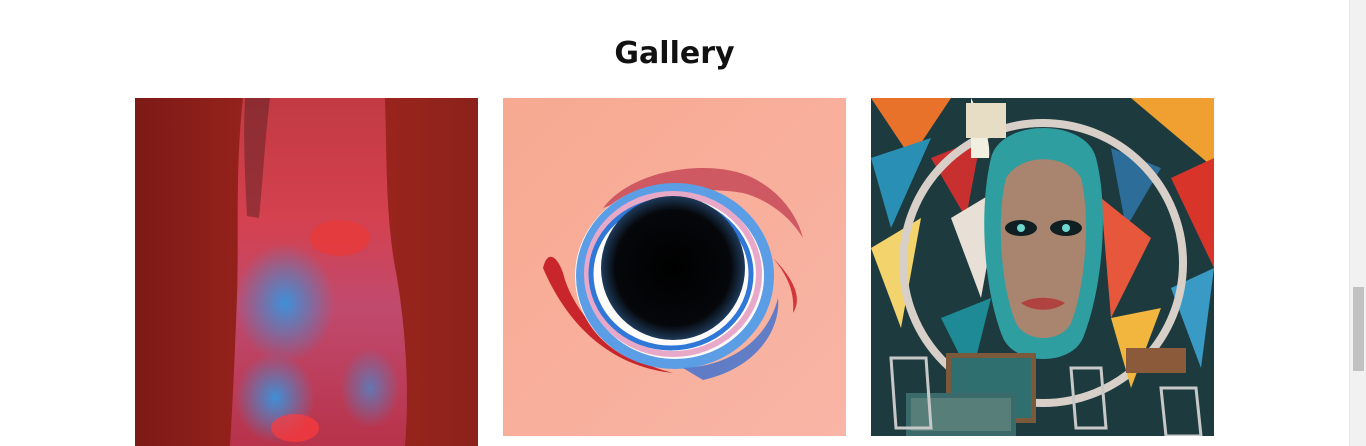  What do you see at coordinates (1357, 223) in the screenshot?
I see `vertical-scrollbar` at bounding box center [1357, 223].